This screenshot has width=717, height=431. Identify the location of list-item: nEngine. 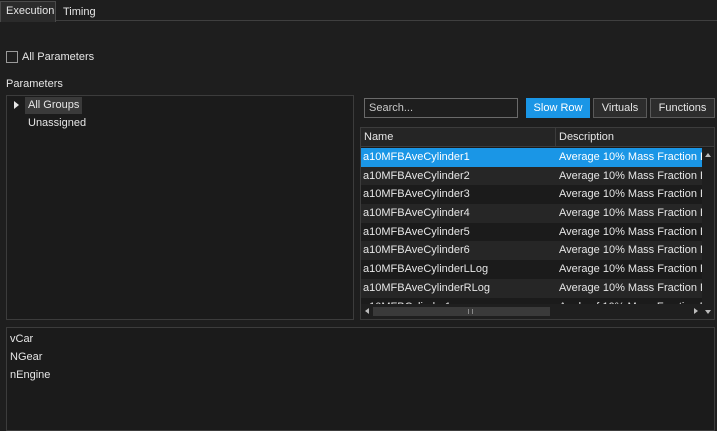
(30, 375).